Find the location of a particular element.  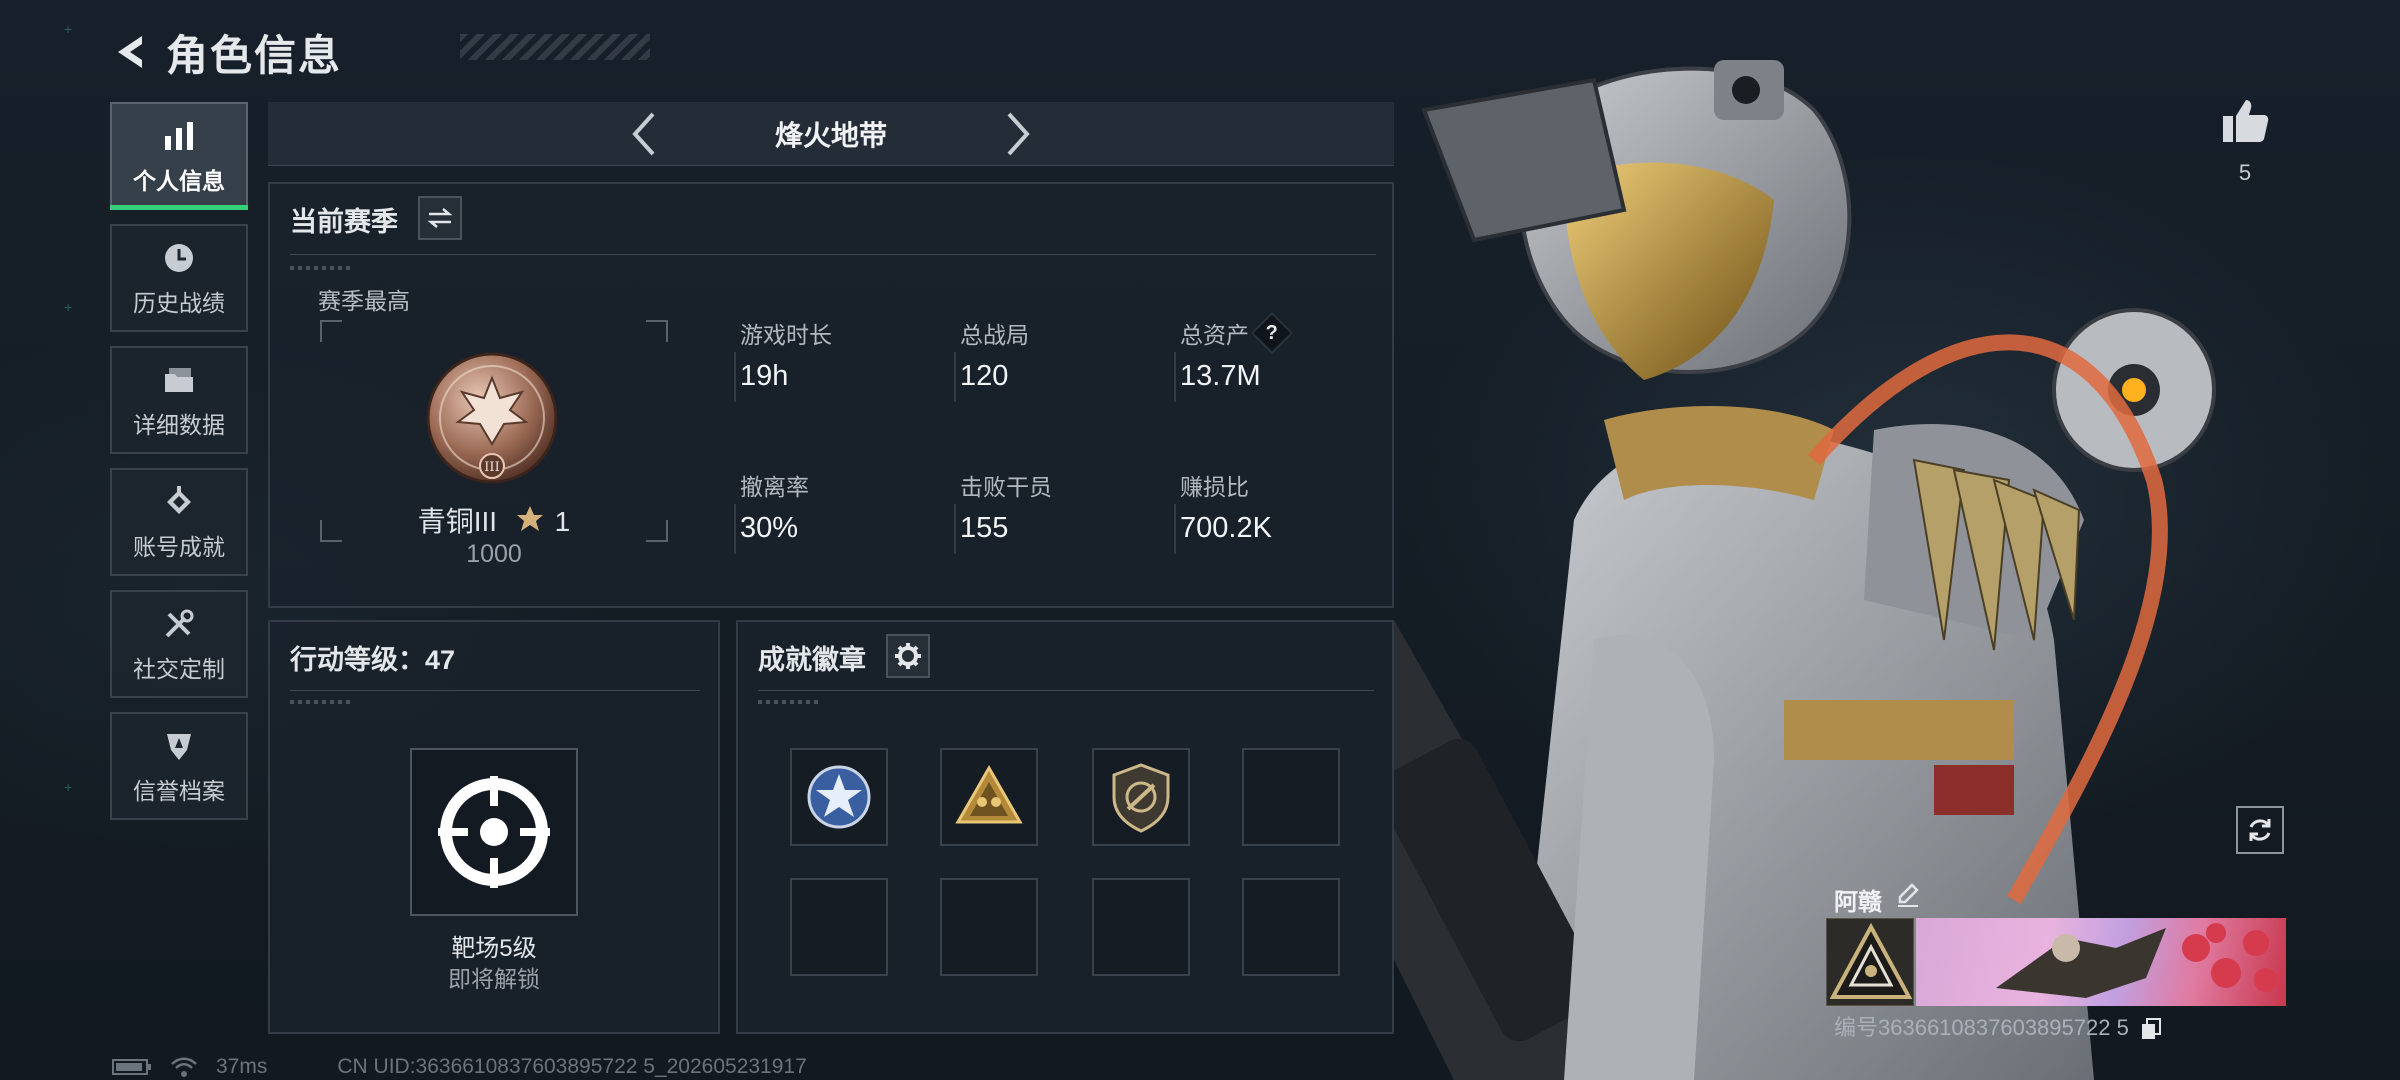

rank-name-row: 青铜III 1 is located at coordinates (494, 520).